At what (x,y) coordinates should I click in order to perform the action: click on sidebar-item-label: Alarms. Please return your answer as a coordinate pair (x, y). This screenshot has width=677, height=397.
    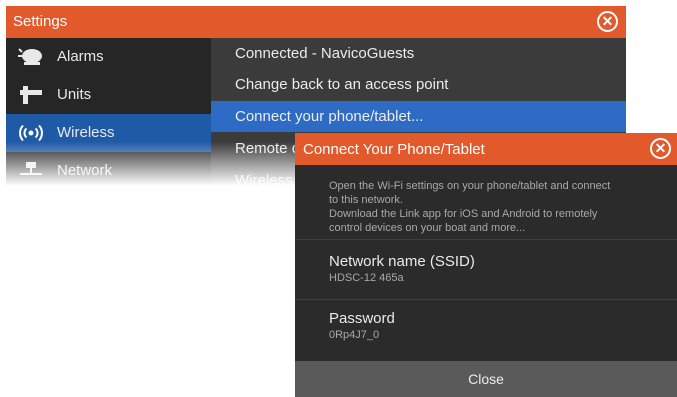
    Looking at the image, I should click on (80, 56).